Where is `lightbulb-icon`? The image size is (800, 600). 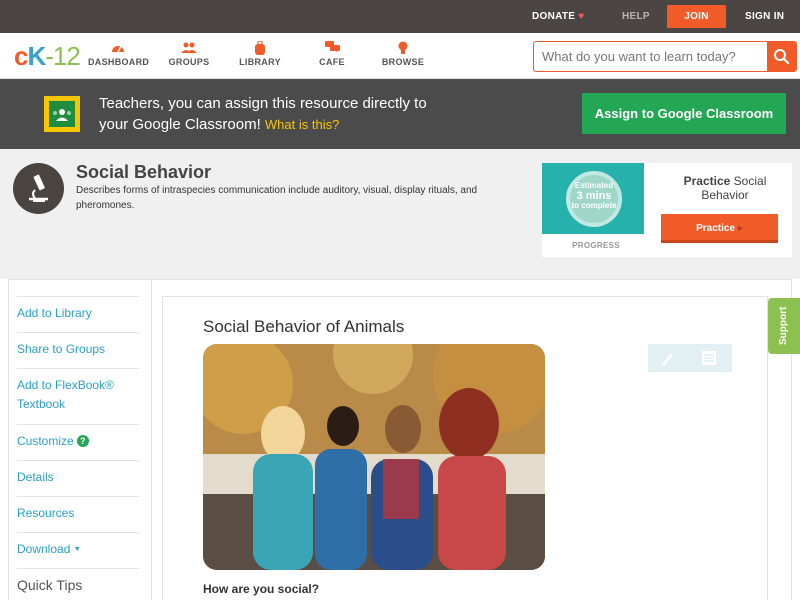 lightbulb-icon is located at coordinates (403, 49).